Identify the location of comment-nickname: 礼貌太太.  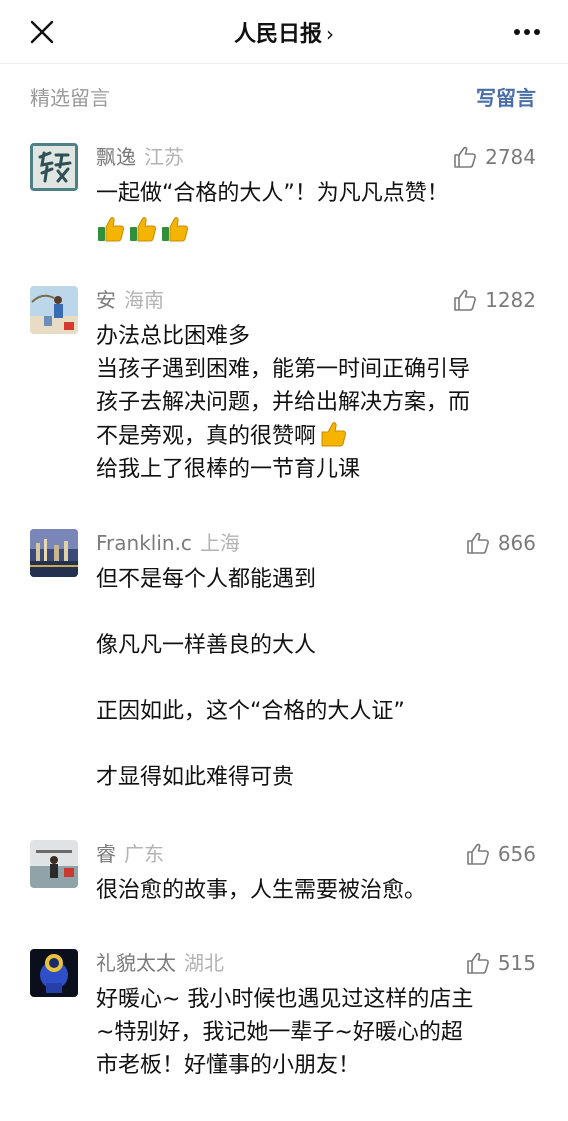
(136, 963).